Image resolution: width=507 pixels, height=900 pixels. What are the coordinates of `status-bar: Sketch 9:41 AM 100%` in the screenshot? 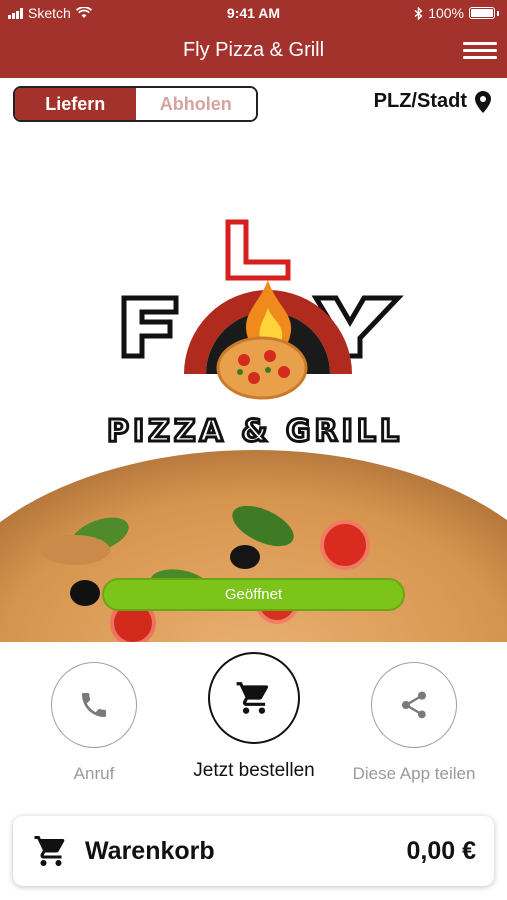 It's located at (253, 13).